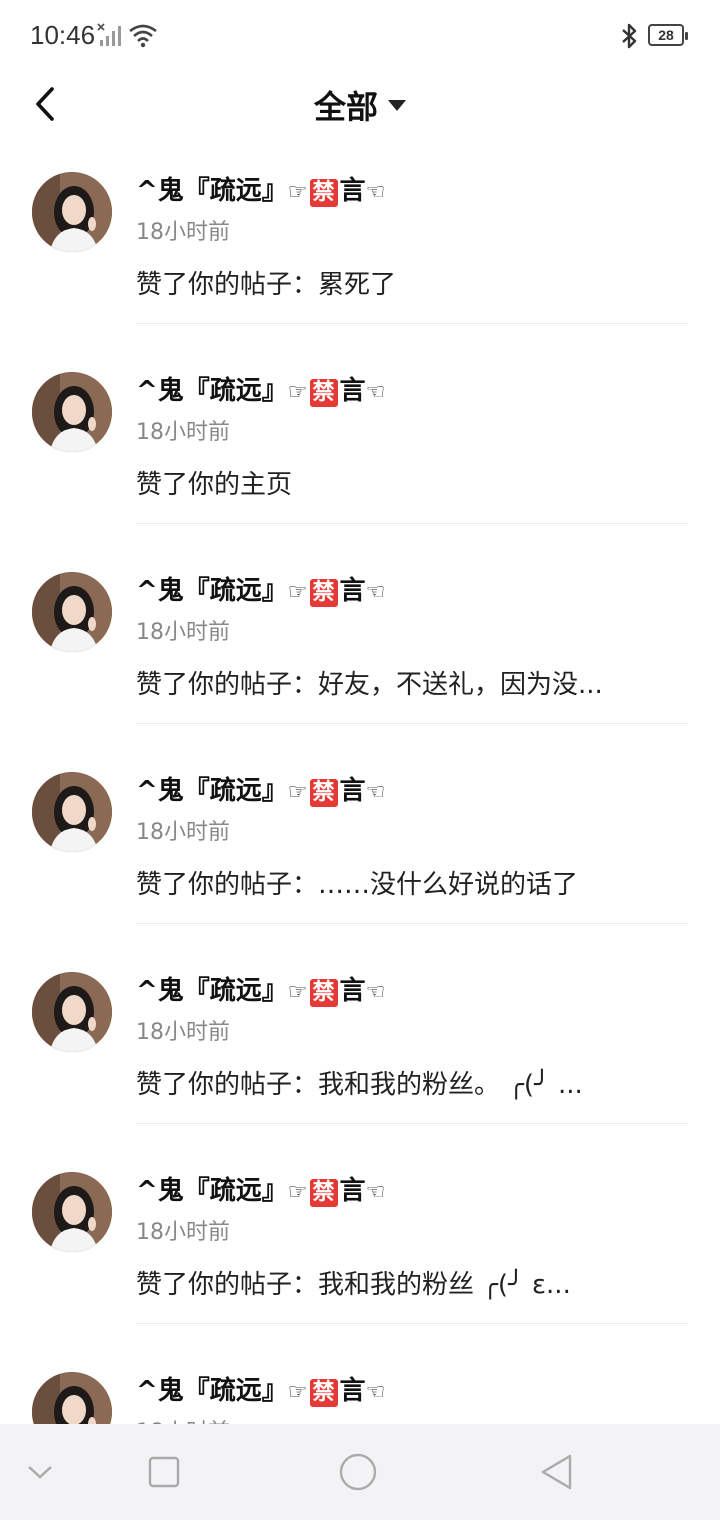 The width and height of the screenshot is (720, 1520). I want to click on recents-square-icon, so click(164, 1472).